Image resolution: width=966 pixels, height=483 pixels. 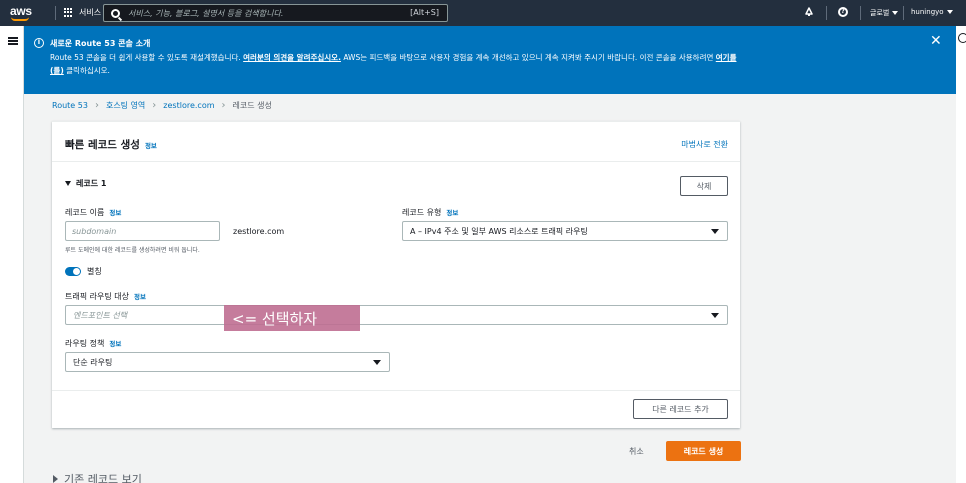 I want to click on panel-title: 빠른 레코드 생성 정보, so click(x=111, y=144).